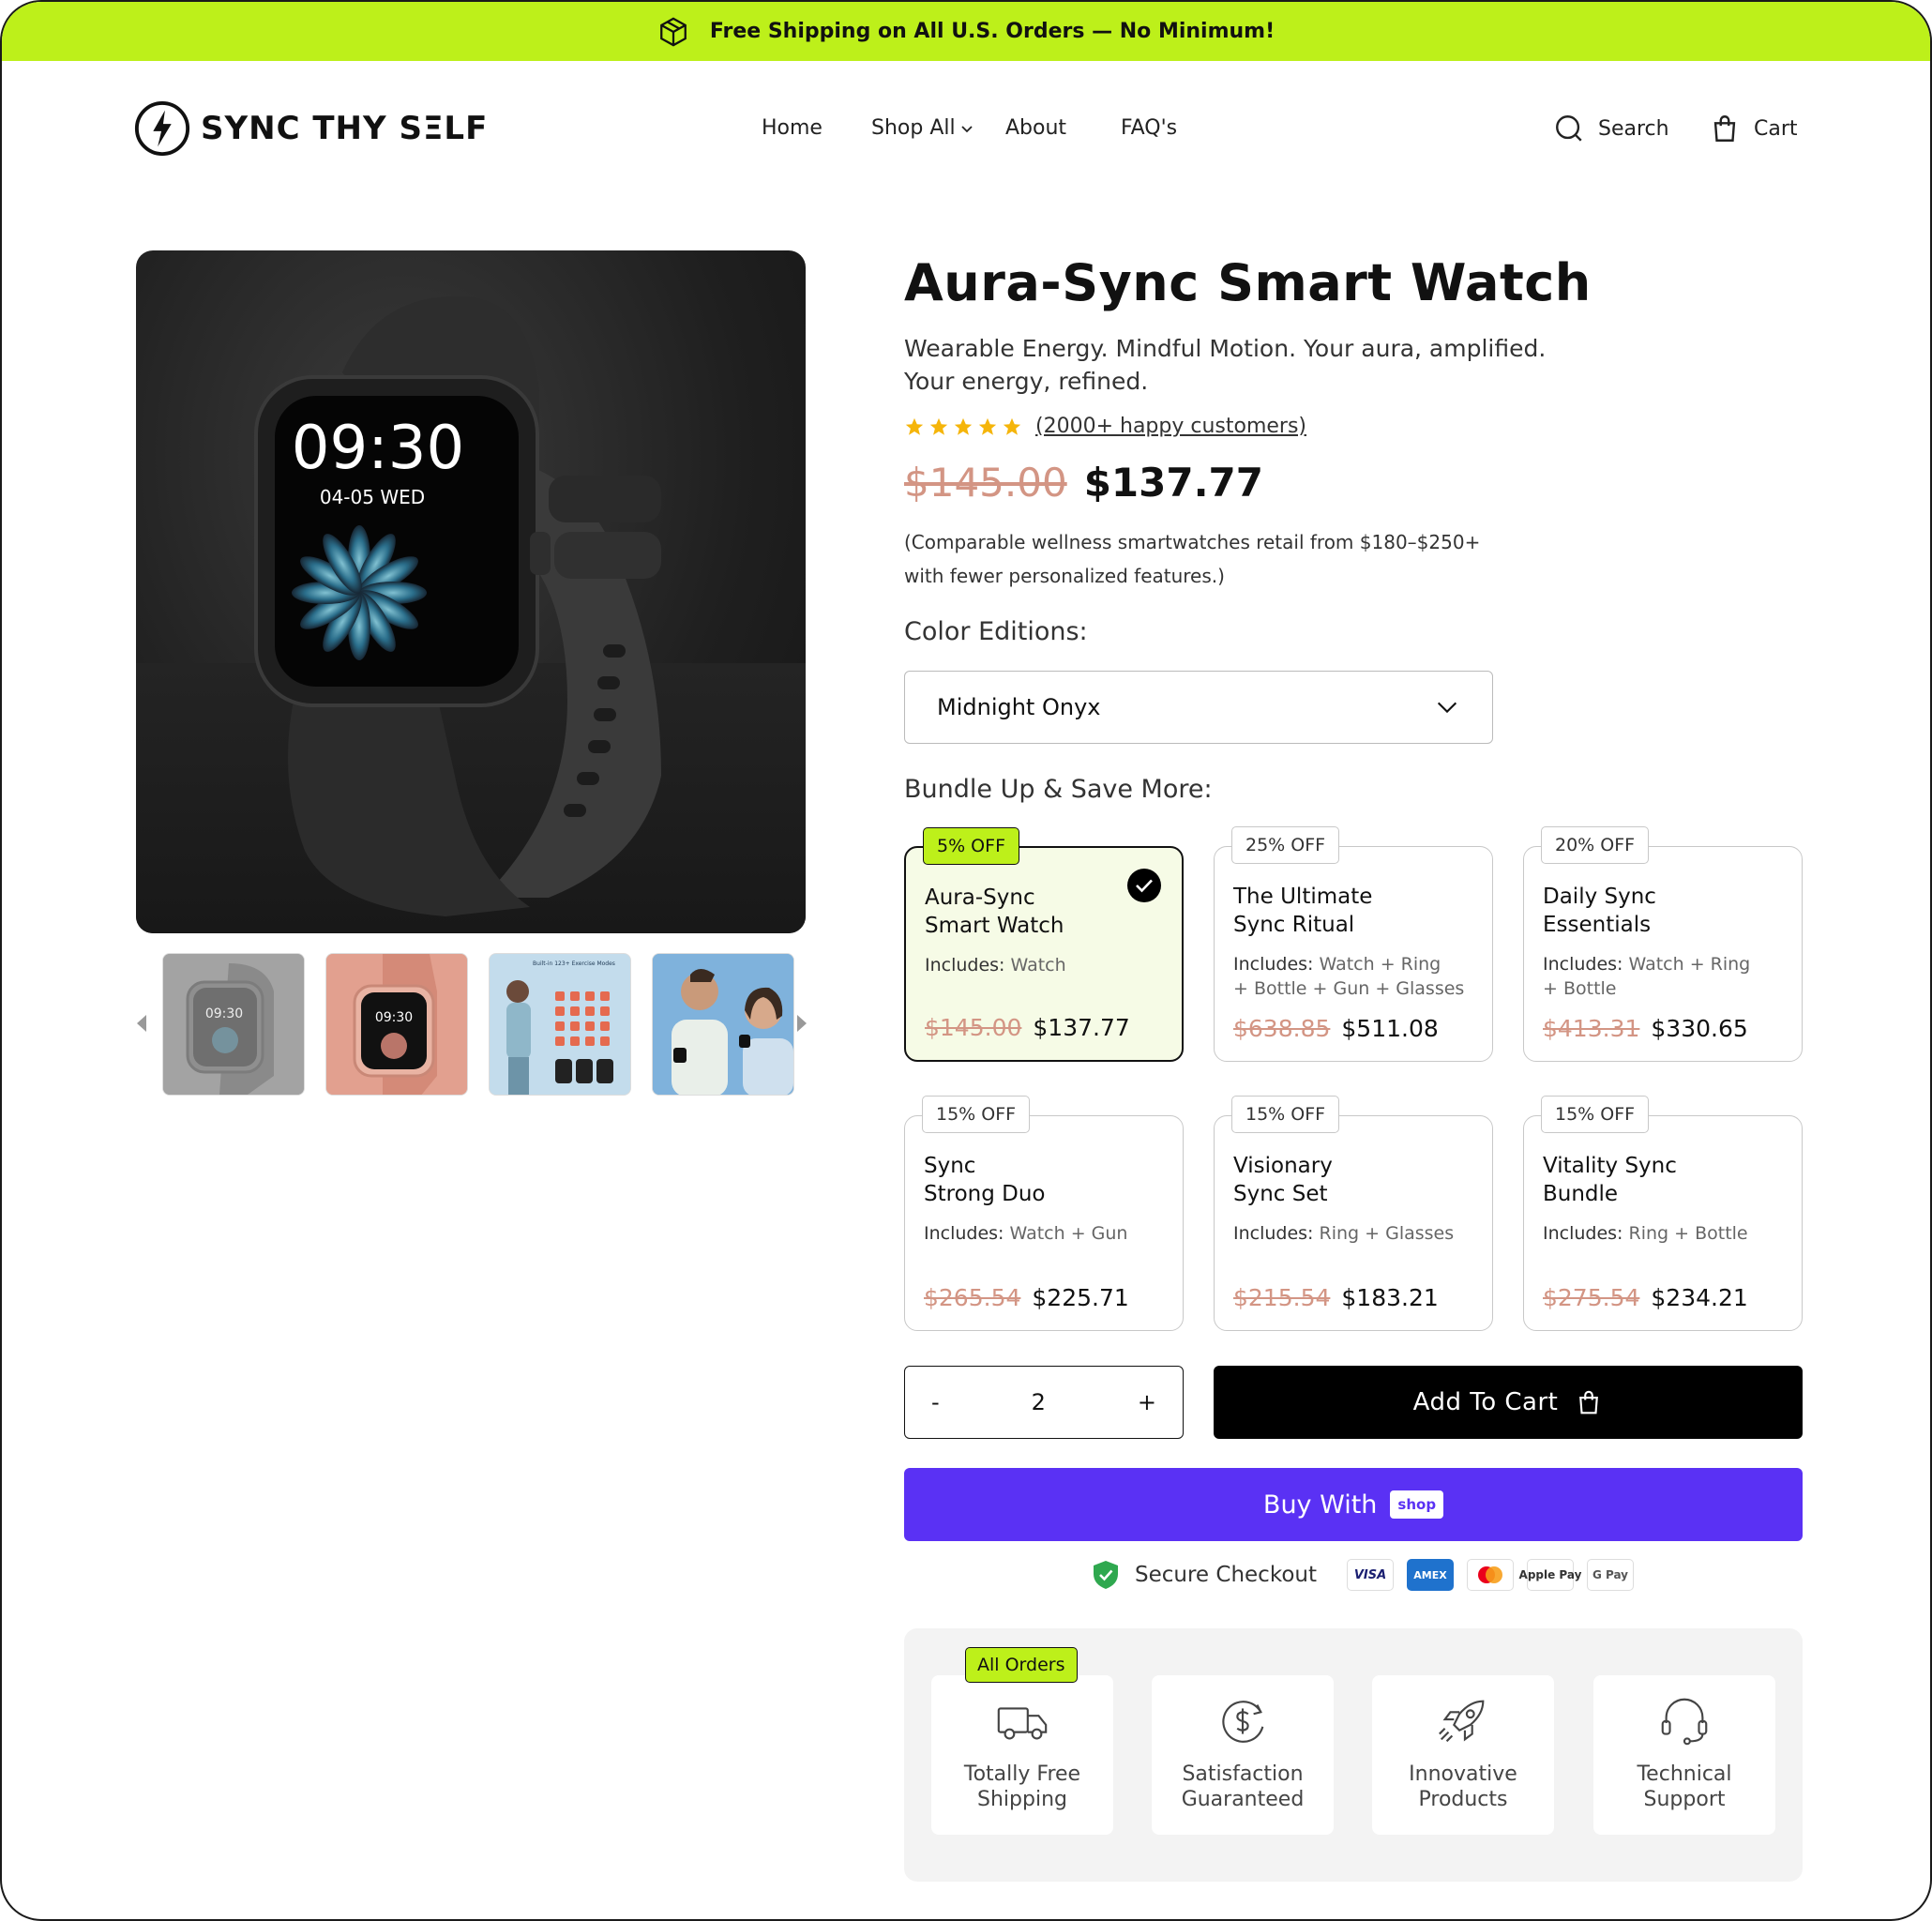  I want to click on bundle-price-original: $638.85, so click(1282, 1028).